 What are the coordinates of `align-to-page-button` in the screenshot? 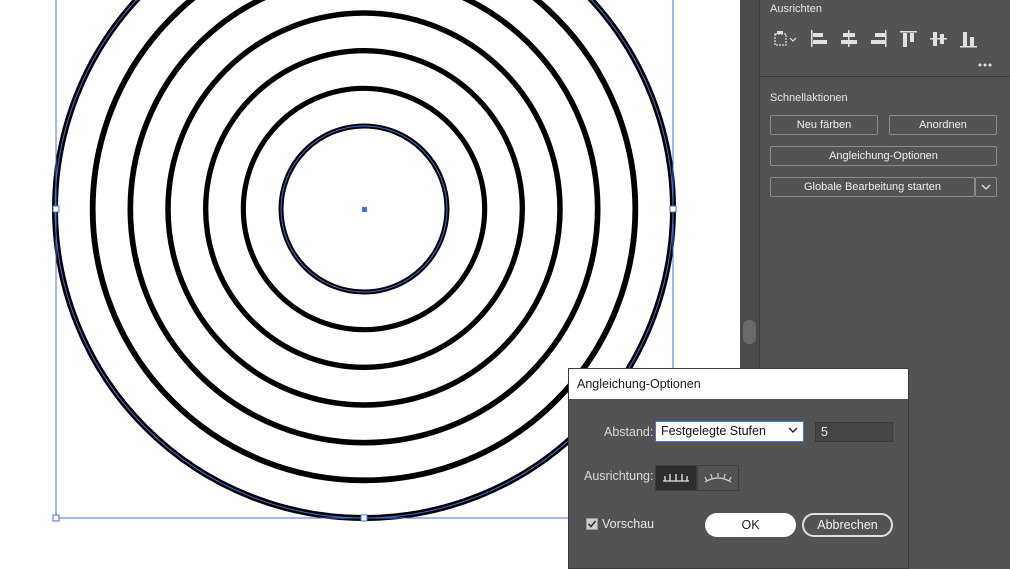 It's located at (676, 478).